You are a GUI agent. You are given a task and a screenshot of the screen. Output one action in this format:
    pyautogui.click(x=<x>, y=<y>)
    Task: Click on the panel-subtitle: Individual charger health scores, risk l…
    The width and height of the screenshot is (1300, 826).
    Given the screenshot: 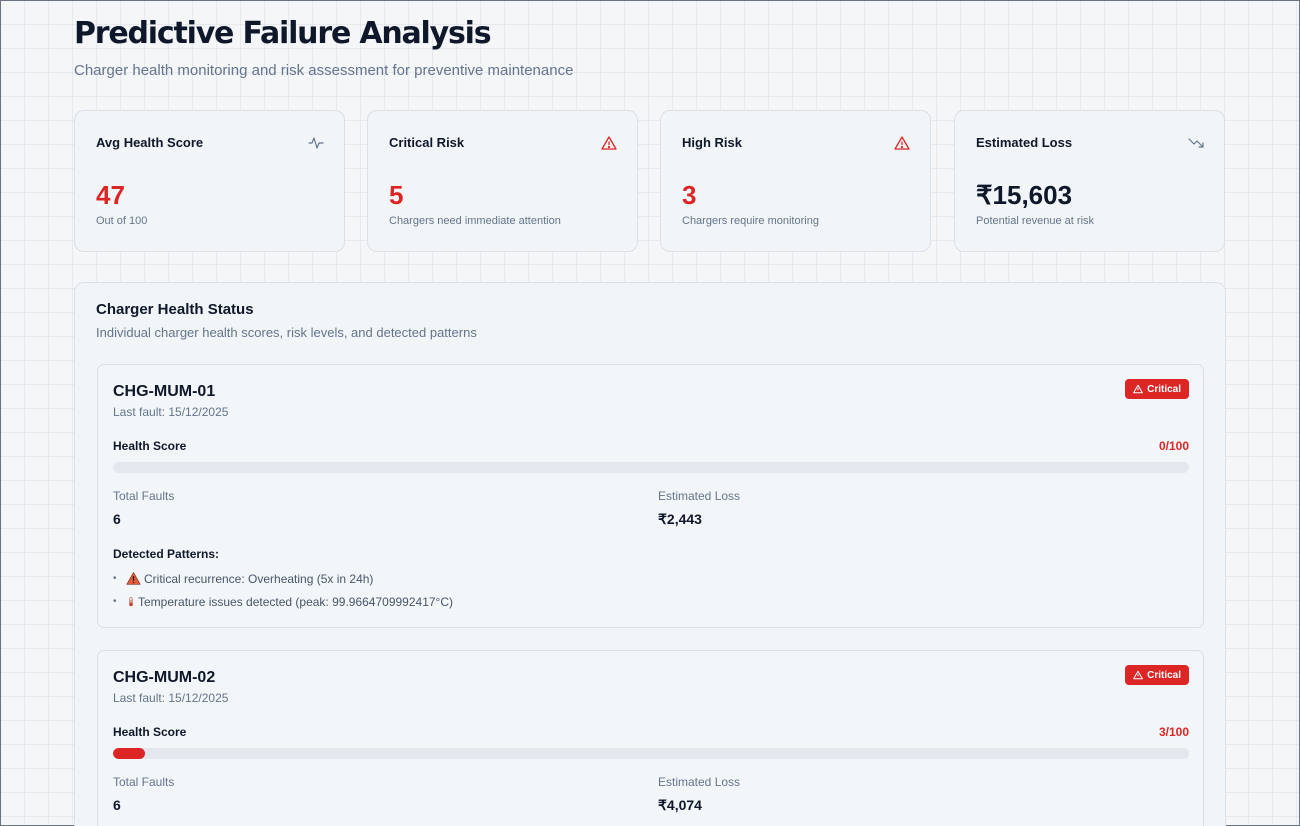 What is the action you would take?
    pyautogui.click(x=286, y=332)
    